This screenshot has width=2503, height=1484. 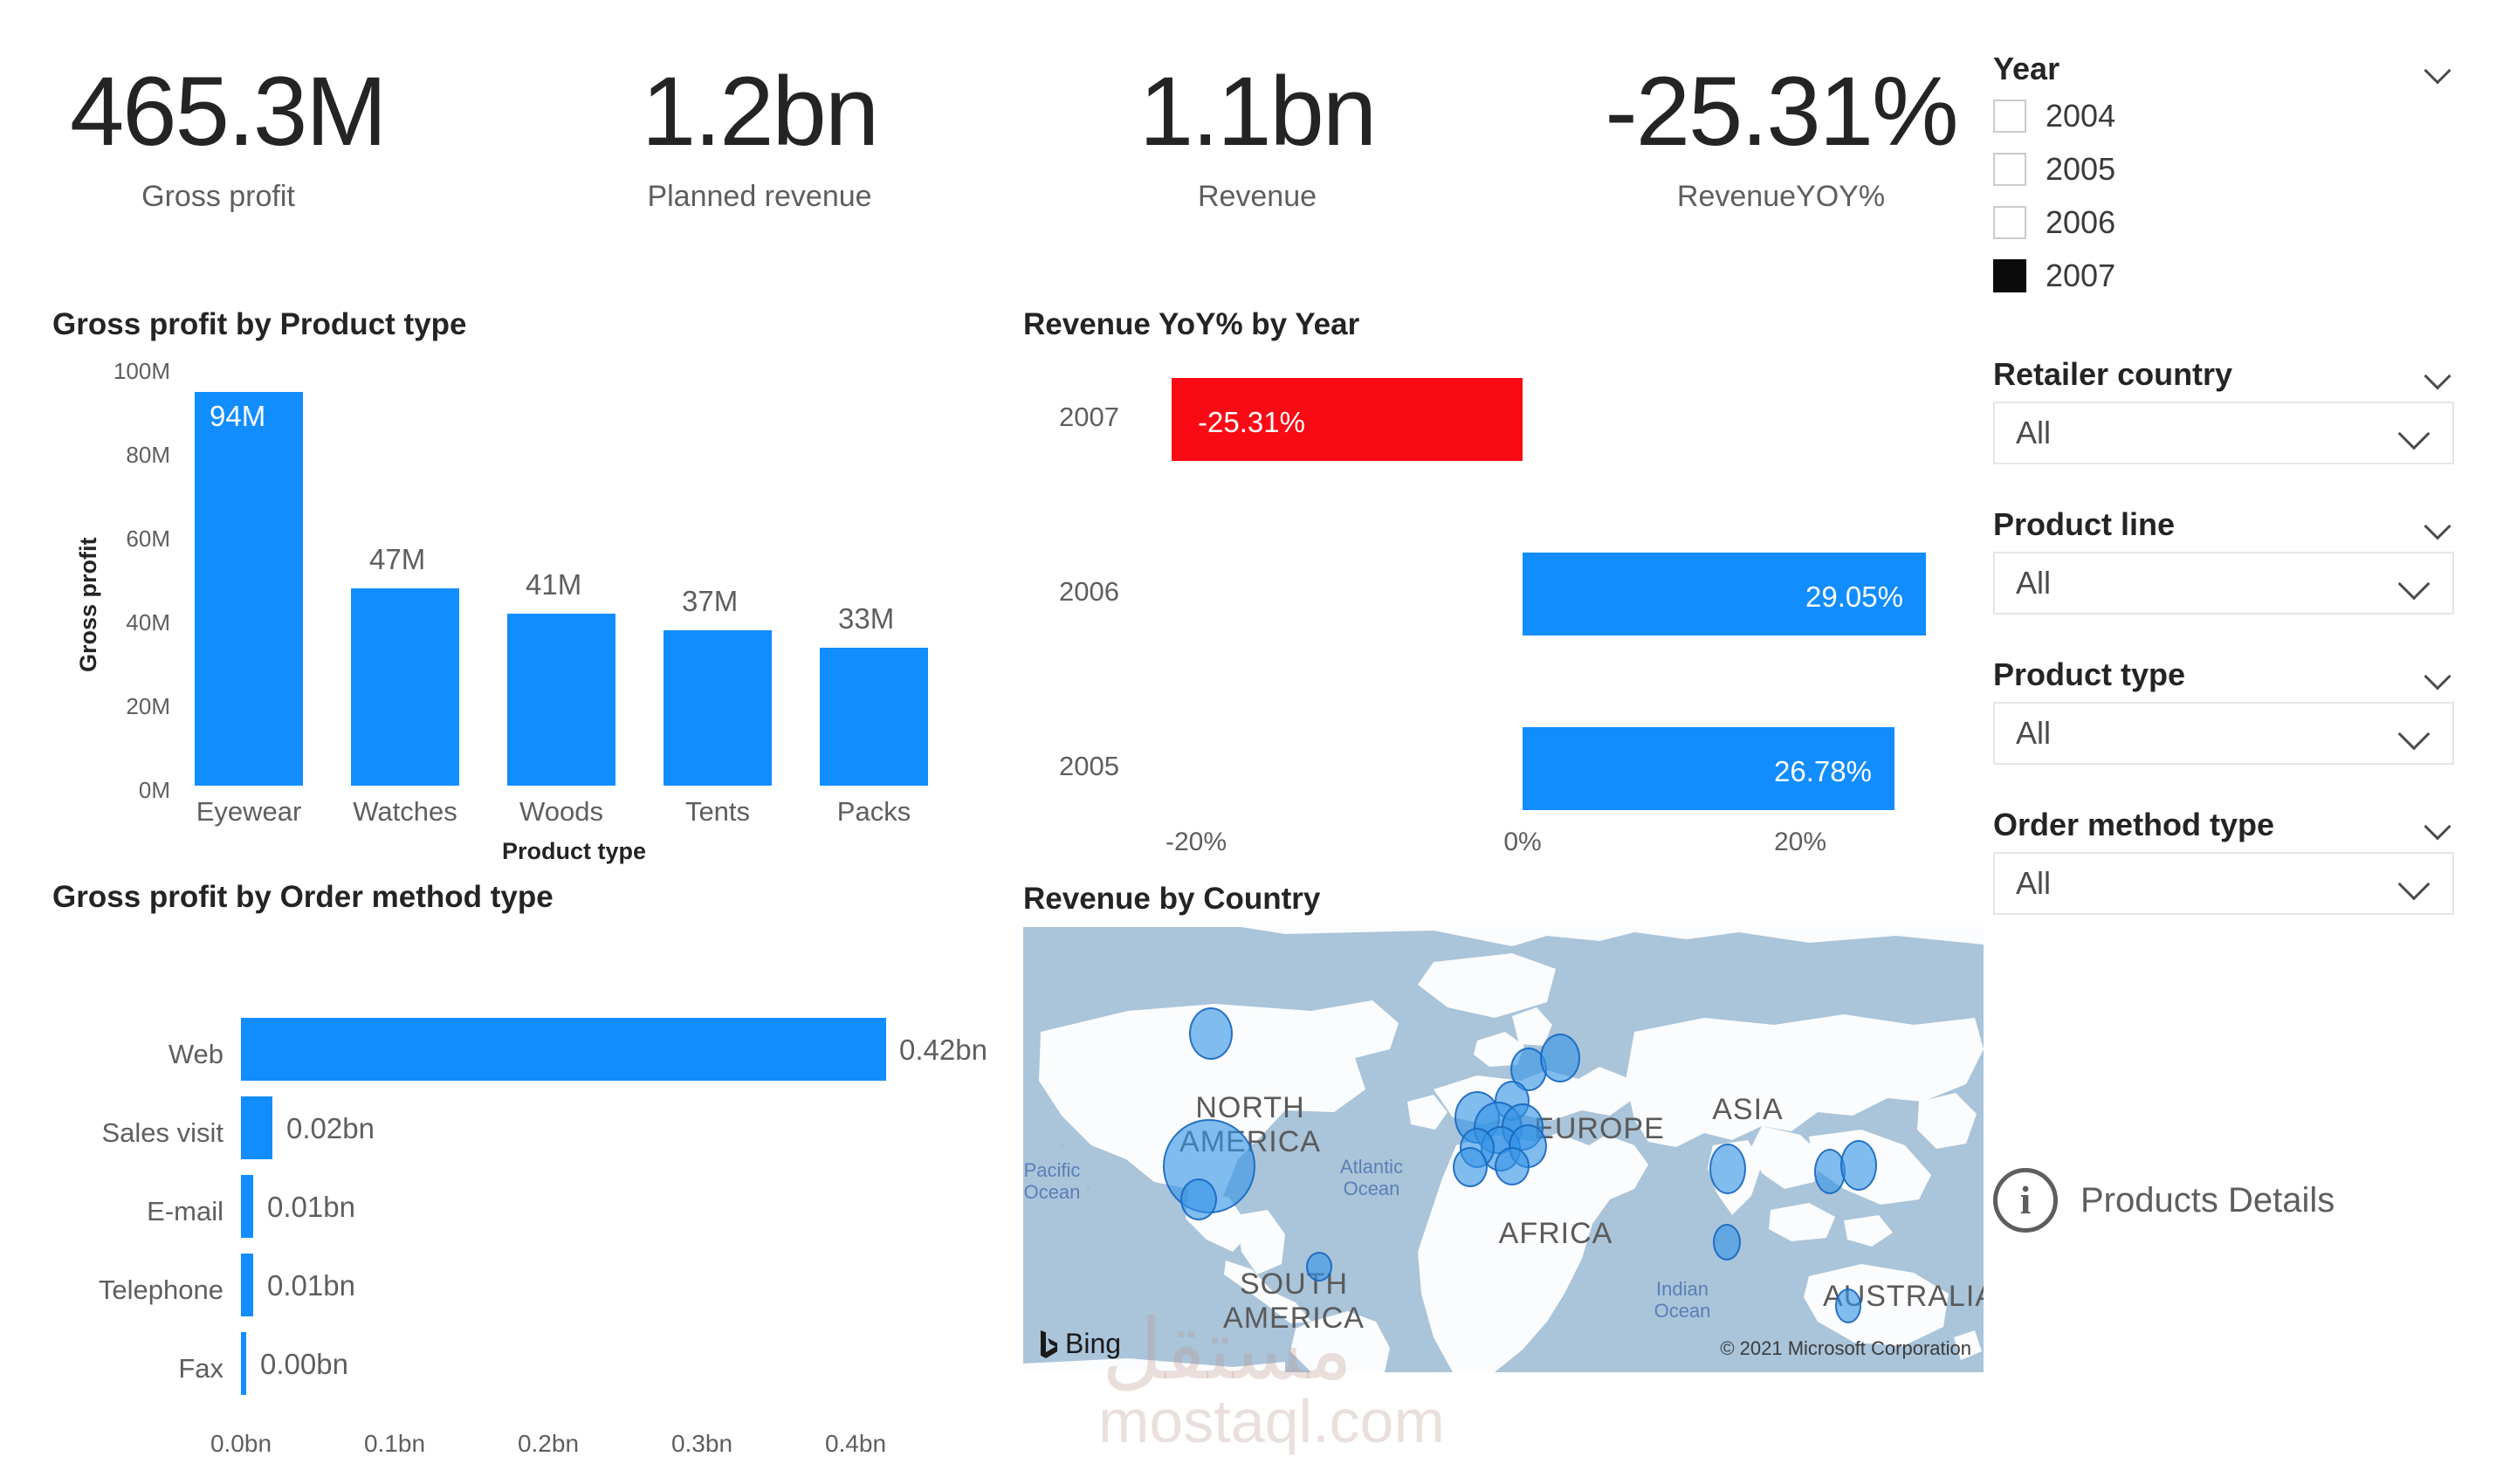 I want to click on map-label-africa: AFRICA, so click(x=1555, y=1234).